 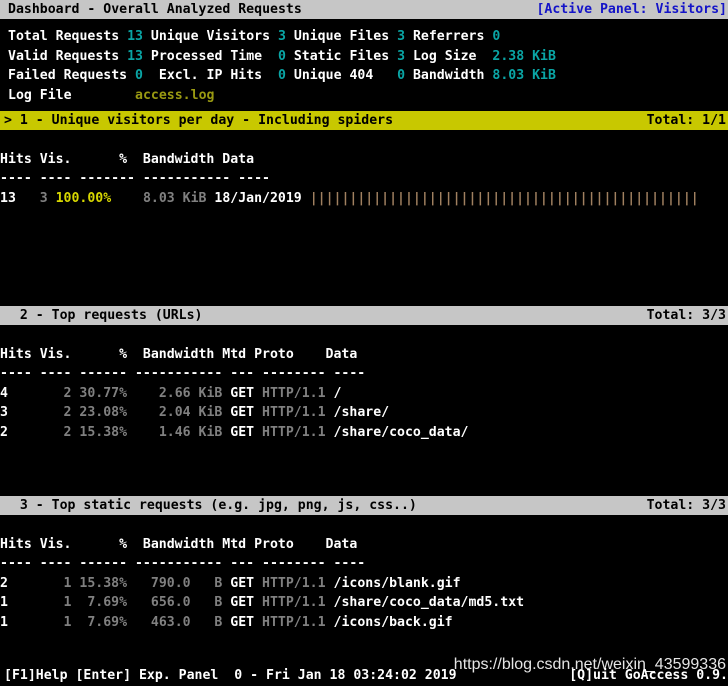 What do you see at coordinates (159, 198) in the screenshot?
I see `cell-bandwidth: 8.03 KiB` at bounding box center [159, 198].